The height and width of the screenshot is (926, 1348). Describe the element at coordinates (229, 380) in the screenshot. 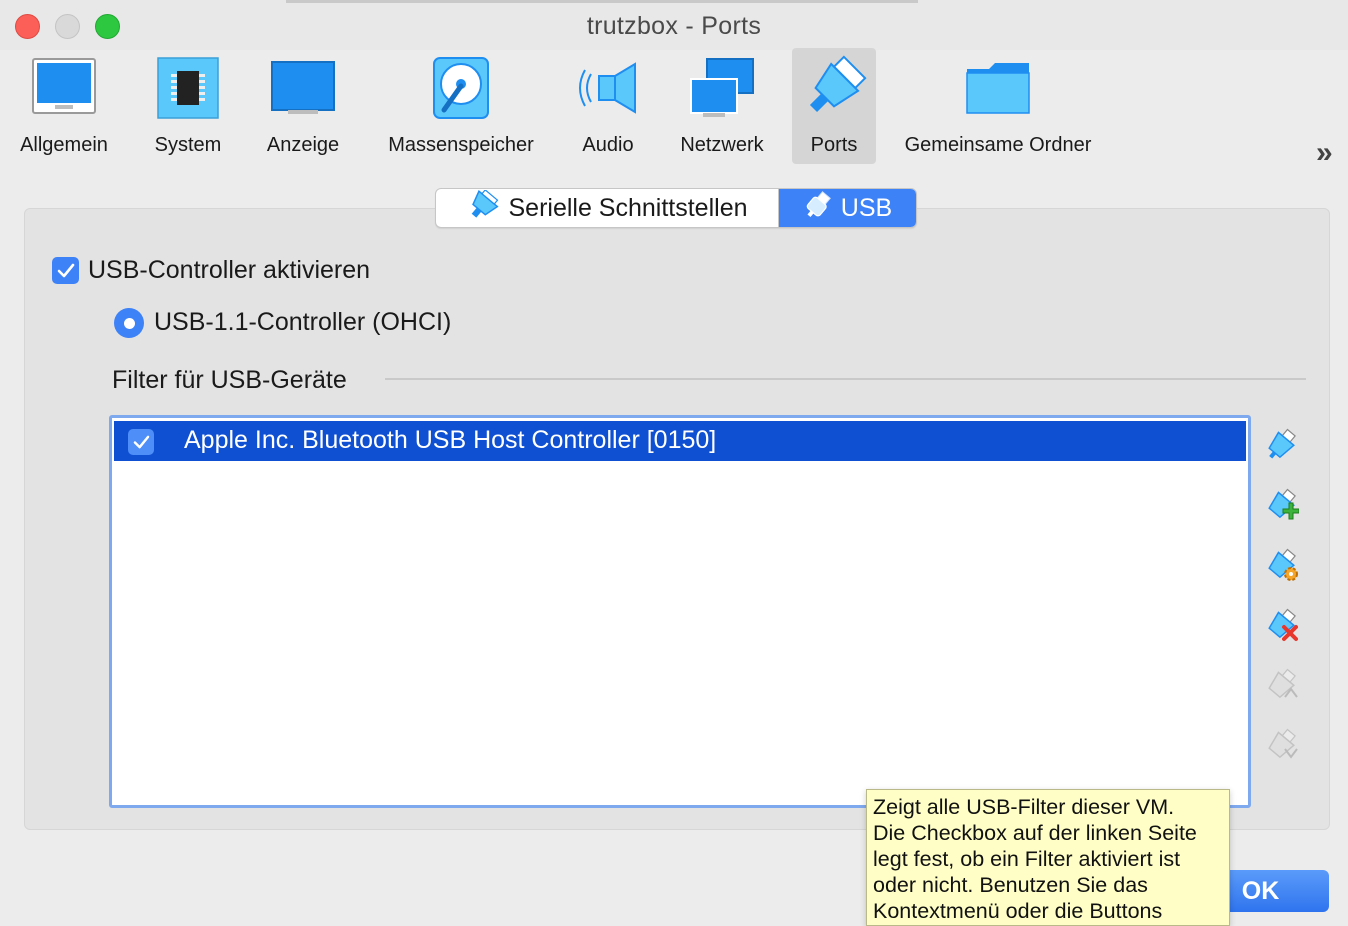

I see `usb-filters-heading: Filter für USB-Geräte` at that location.